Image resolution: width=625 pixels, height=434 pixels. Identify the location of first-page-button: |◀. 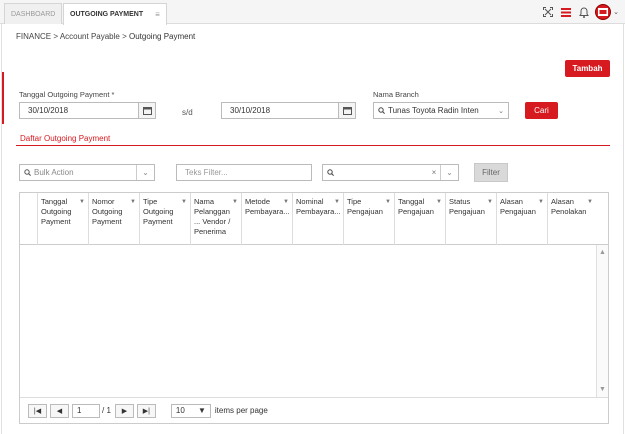
(37, 410).